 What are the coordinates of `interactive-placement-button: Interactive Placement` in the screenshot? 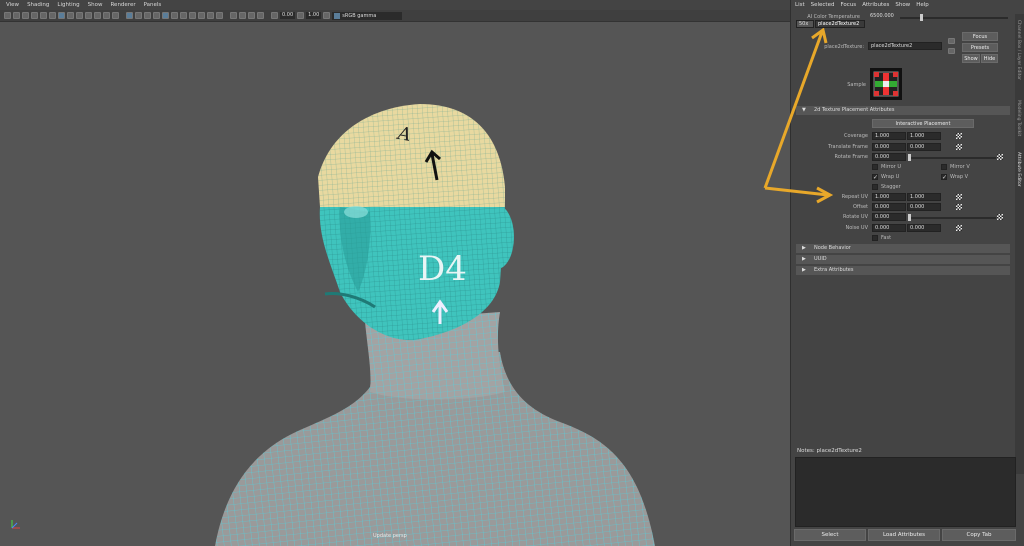 It's located at (923, 123).